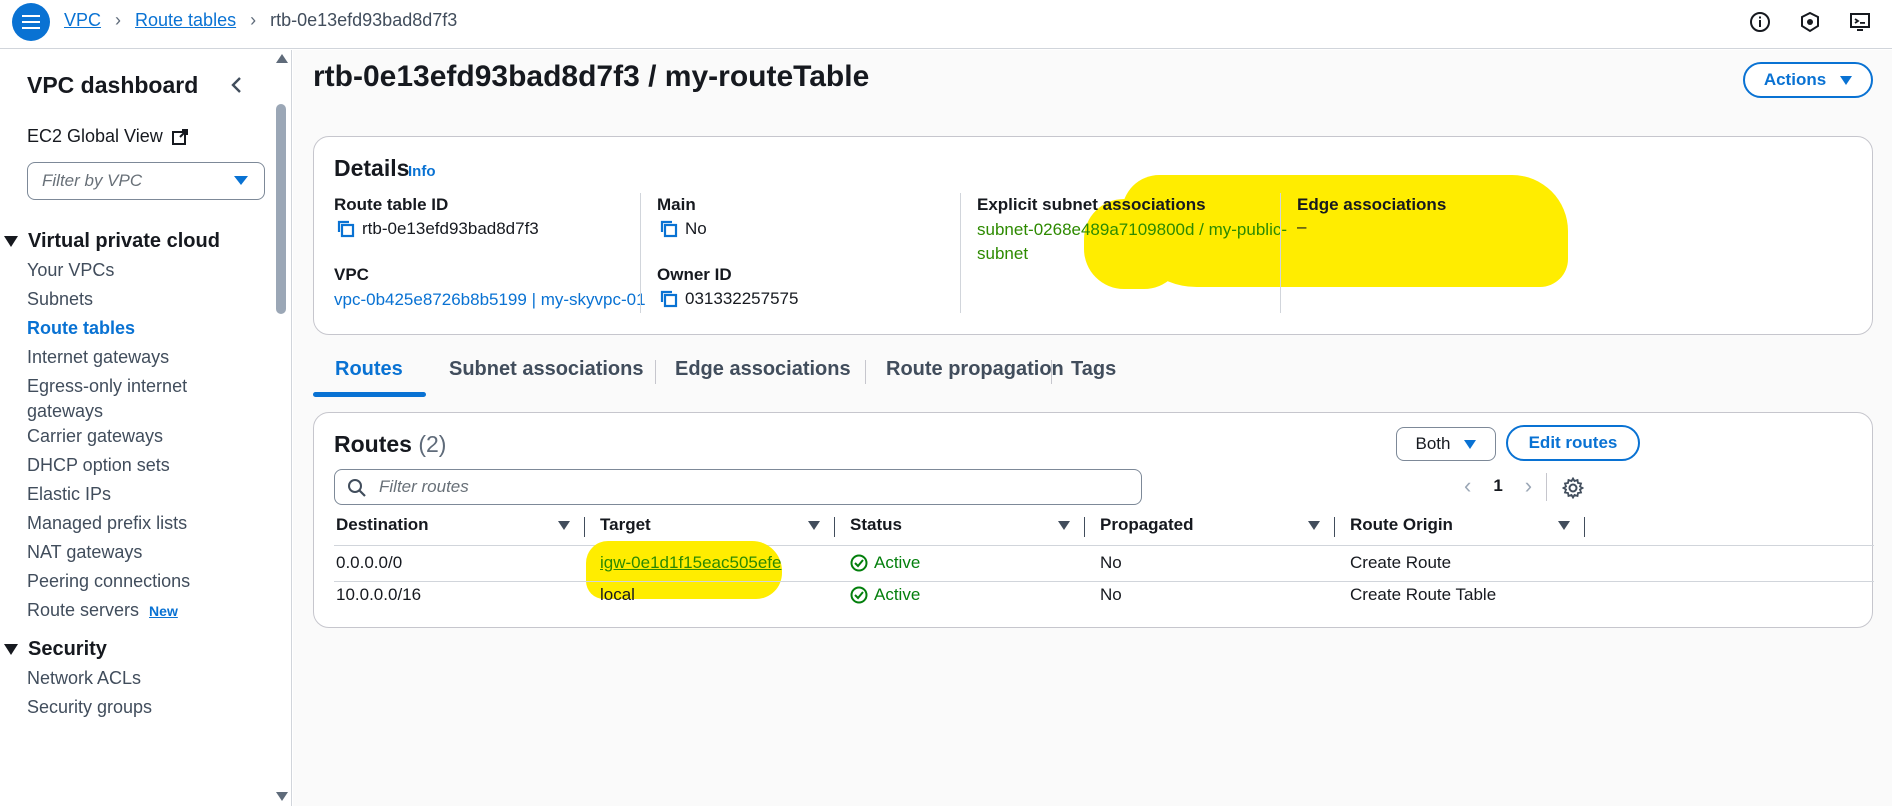 The width and height of the screenshot is (1892, 806). Describe the element at coordinates (127, 399) in the screenshot. I see `sidebar-item-egress-only-internet-gateways: Egress-only internet gateways` at that location.